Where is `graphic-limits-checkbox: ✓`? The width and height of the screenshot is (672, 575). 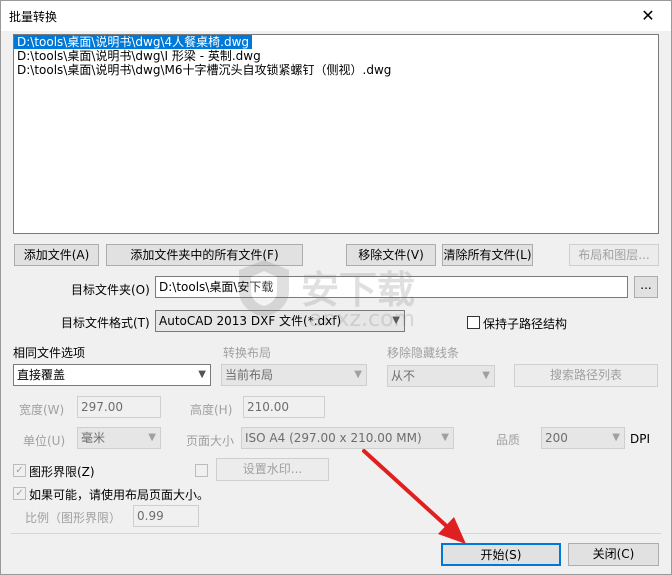 graphic-limits-checkbox: ✓ is located at coordinates (19, 470).